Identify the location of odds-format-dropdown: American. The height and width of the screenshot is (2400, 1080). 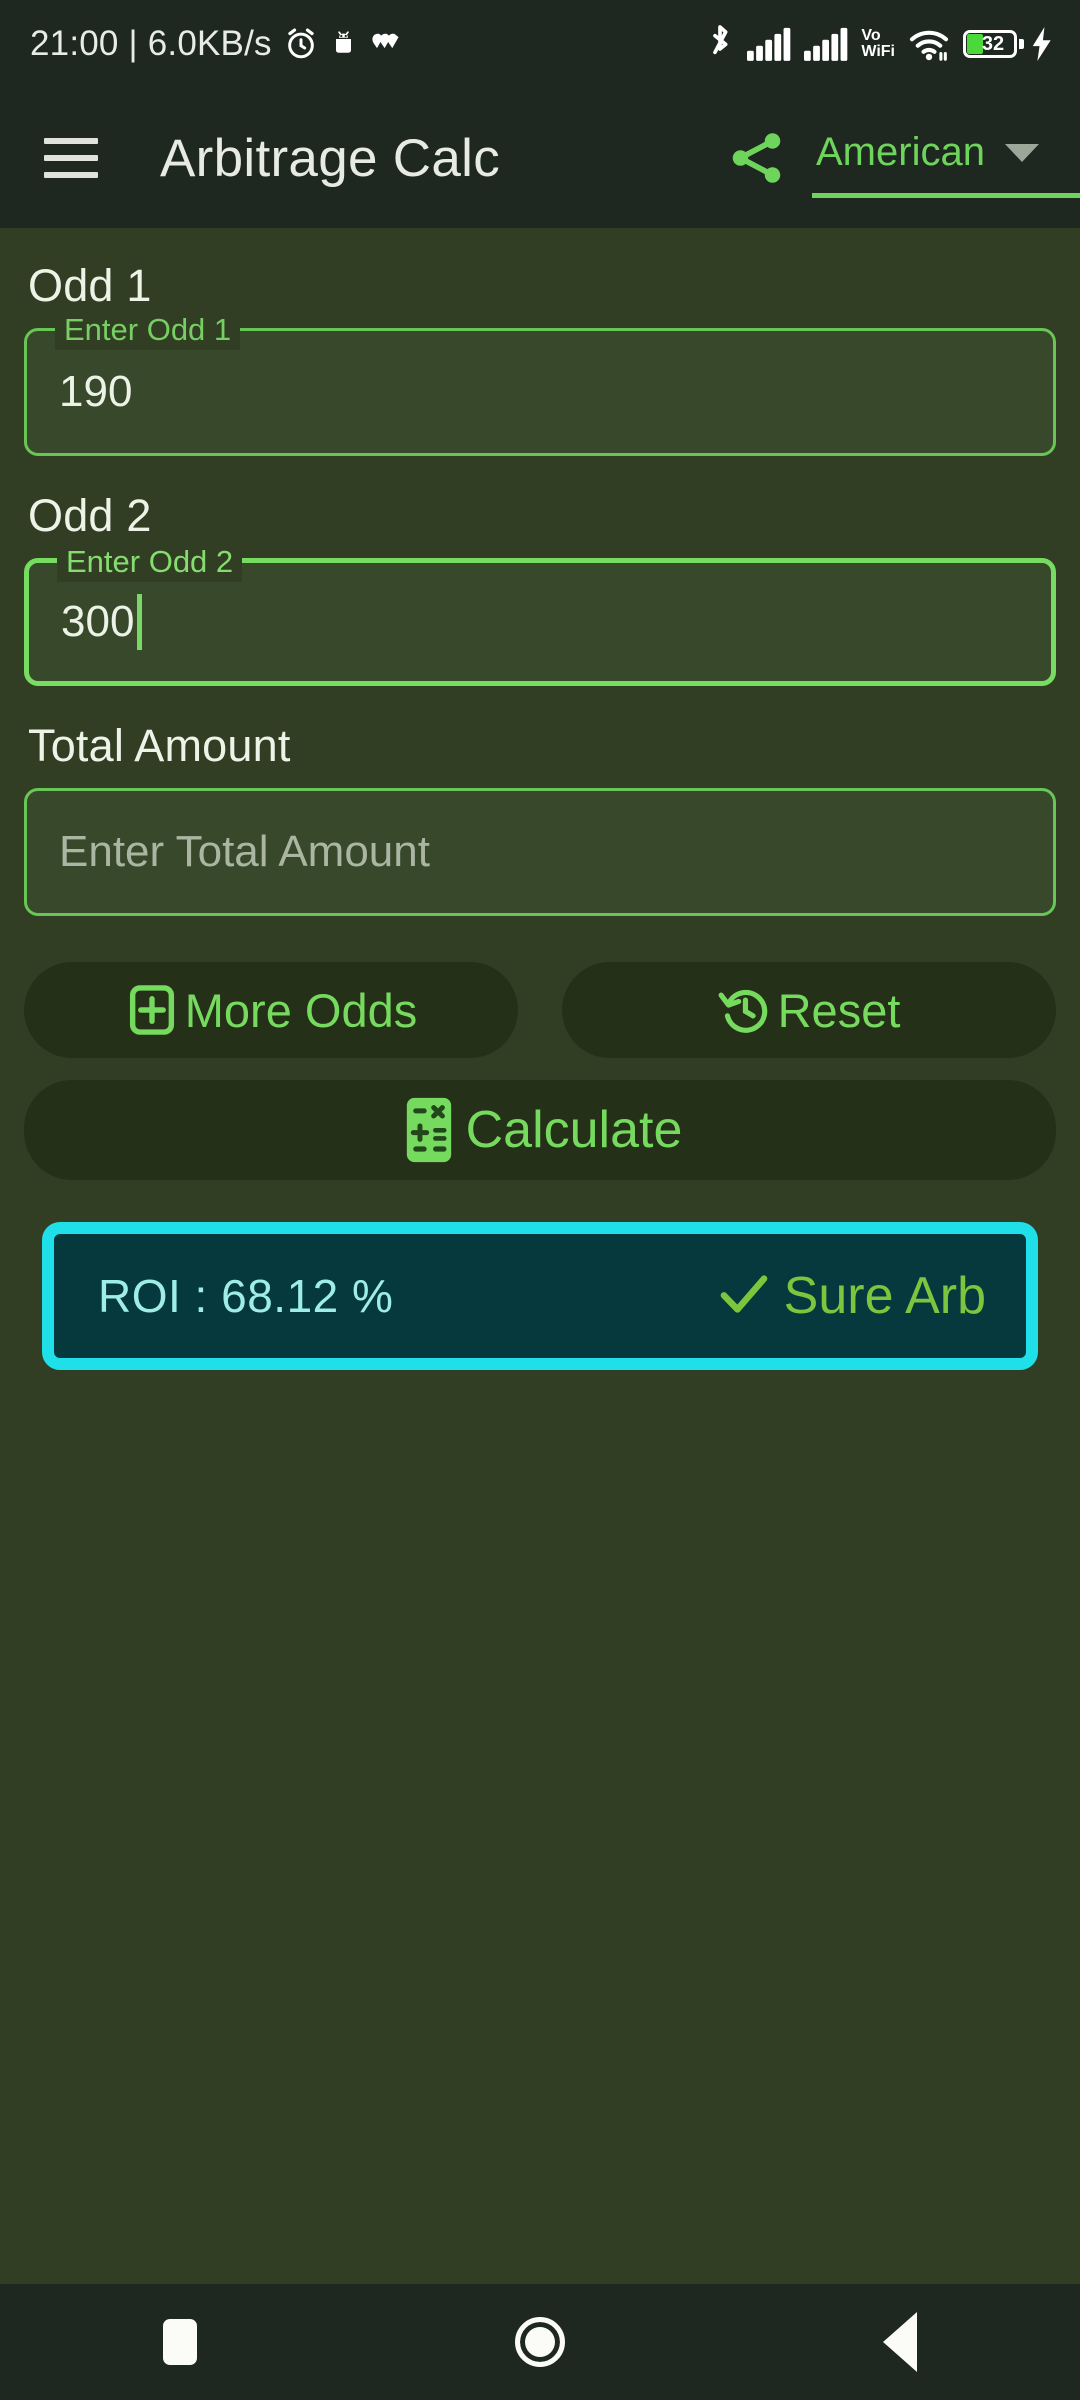
(946, 164).